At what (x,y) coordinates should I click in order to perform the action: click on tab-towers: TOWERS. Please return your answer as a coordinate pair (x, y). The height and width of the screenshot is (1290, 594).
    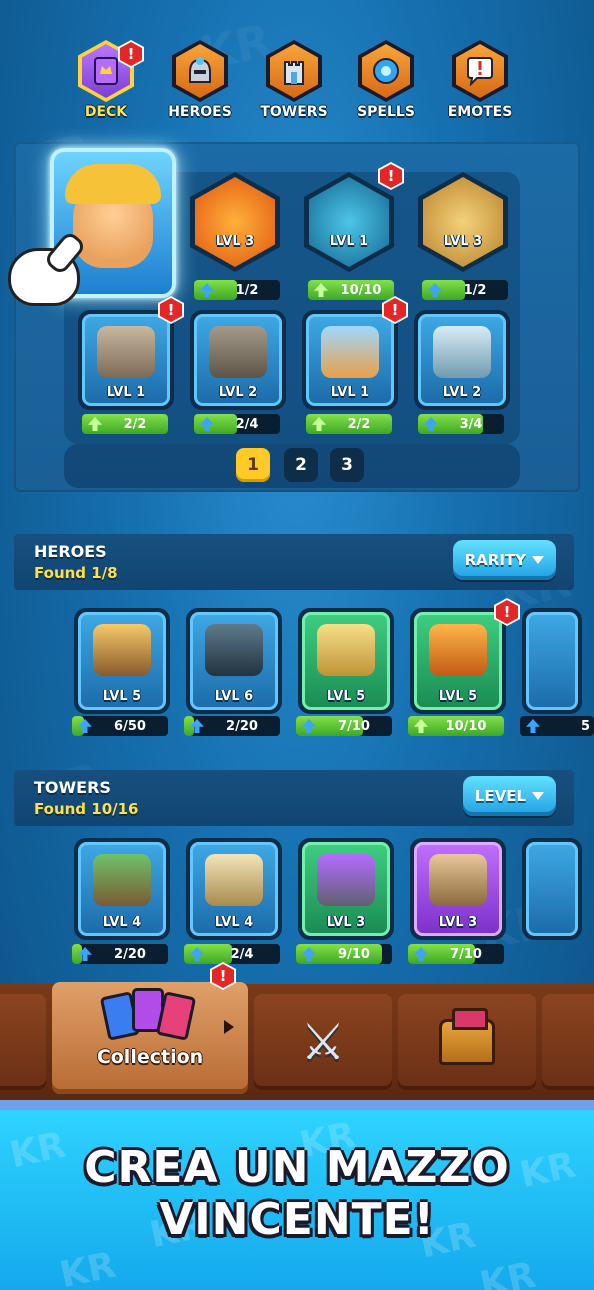
    Looking at the image, I should click on (294, 82).